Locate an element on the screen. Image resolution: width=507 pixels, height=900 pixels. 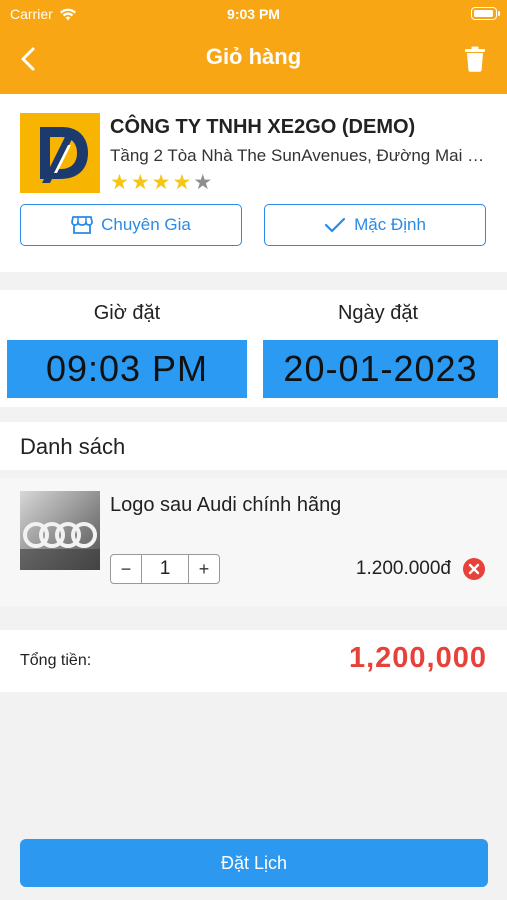
product-price: 1.200.000đ is located at coordinates (403, 568).